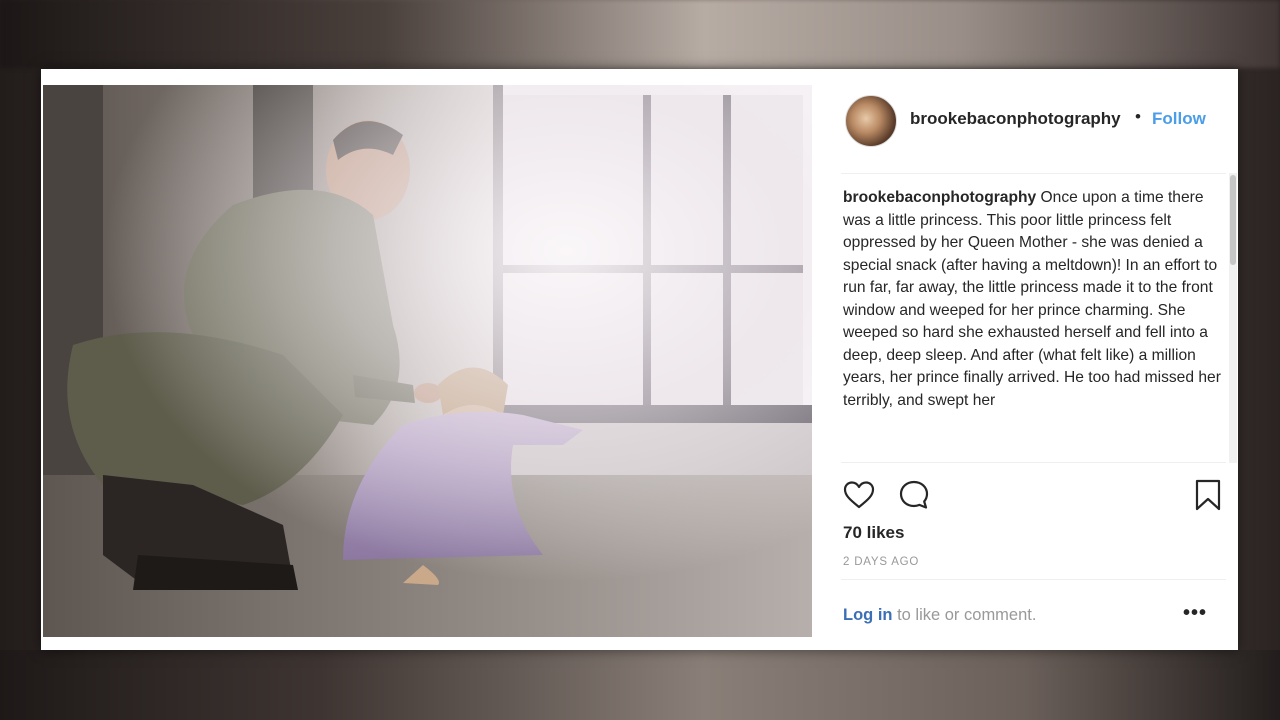  What do you see at coordinates (1195, 613) in the screenshot?
I see `more-options-icon: •••` at bounding box center [1195, 613].